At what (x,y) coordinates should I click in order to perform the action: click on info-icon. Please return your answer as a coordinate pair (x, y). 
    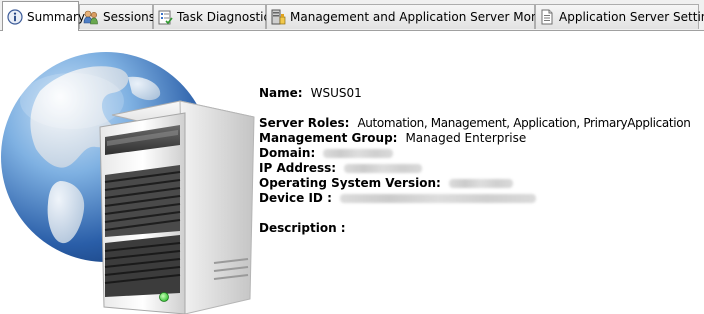
    Looking at the image, I should click on (15, 16).